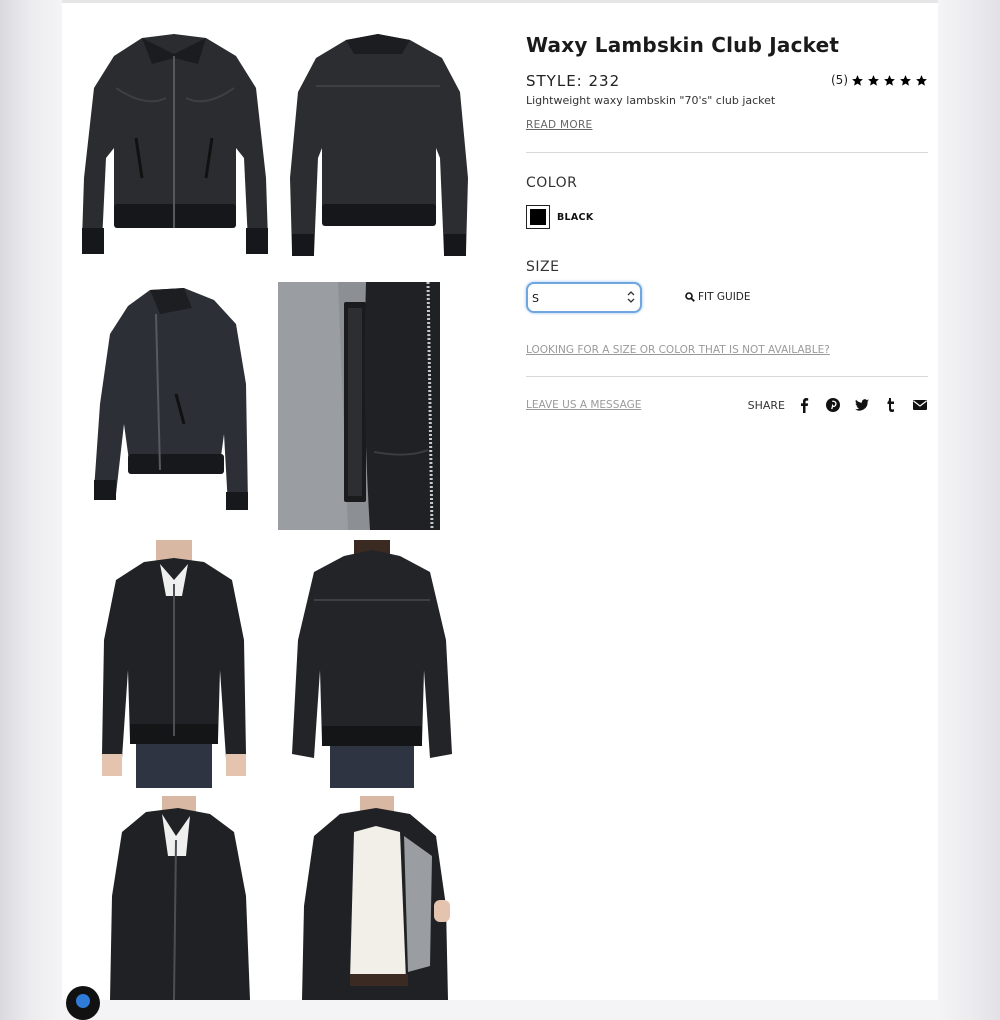 The height and width of the screenshot is (1020, 1000). What do you see at coordinates (378, 146) in the screenshot?
I see `gallery-image-jacket-back` at bounding box center [378, 146].